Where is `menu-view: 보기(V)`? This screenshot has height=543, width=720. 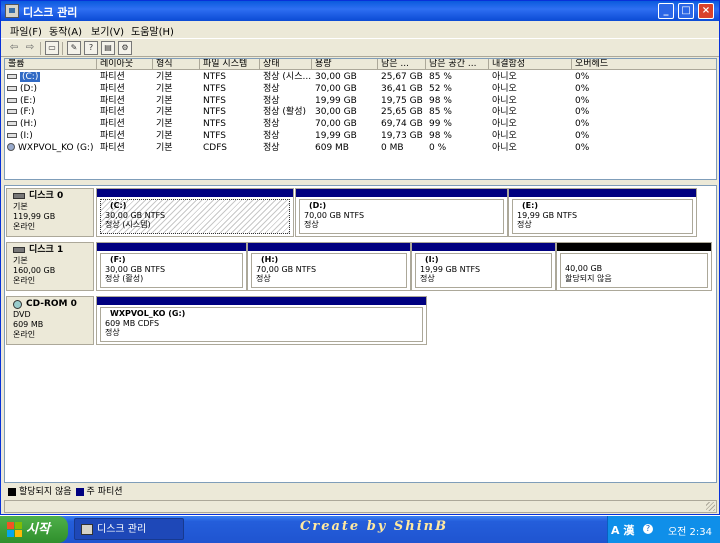
menu-view: 보기(V) is located at coordinates (107, 30).